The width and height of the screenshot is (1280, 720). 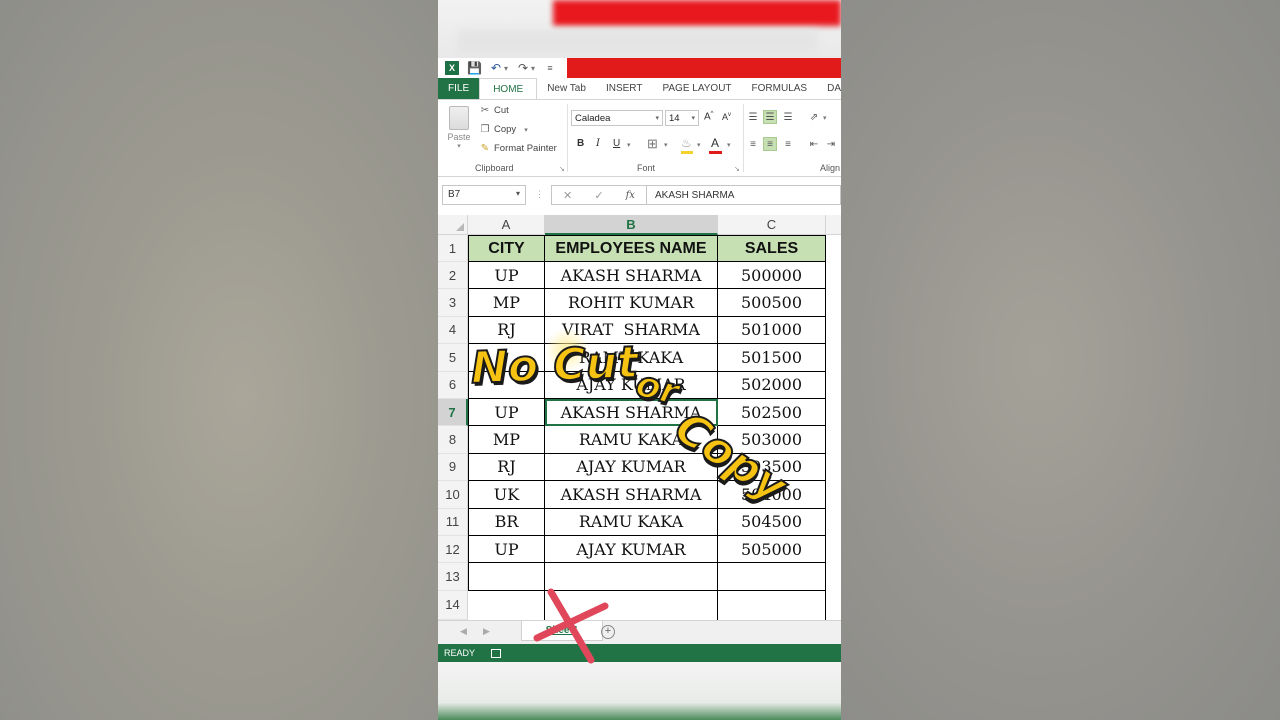 What do you see at coordinates (508, 88) in the screenshot?
I see `tab-home: HOME` at bounding box center [508, 88].